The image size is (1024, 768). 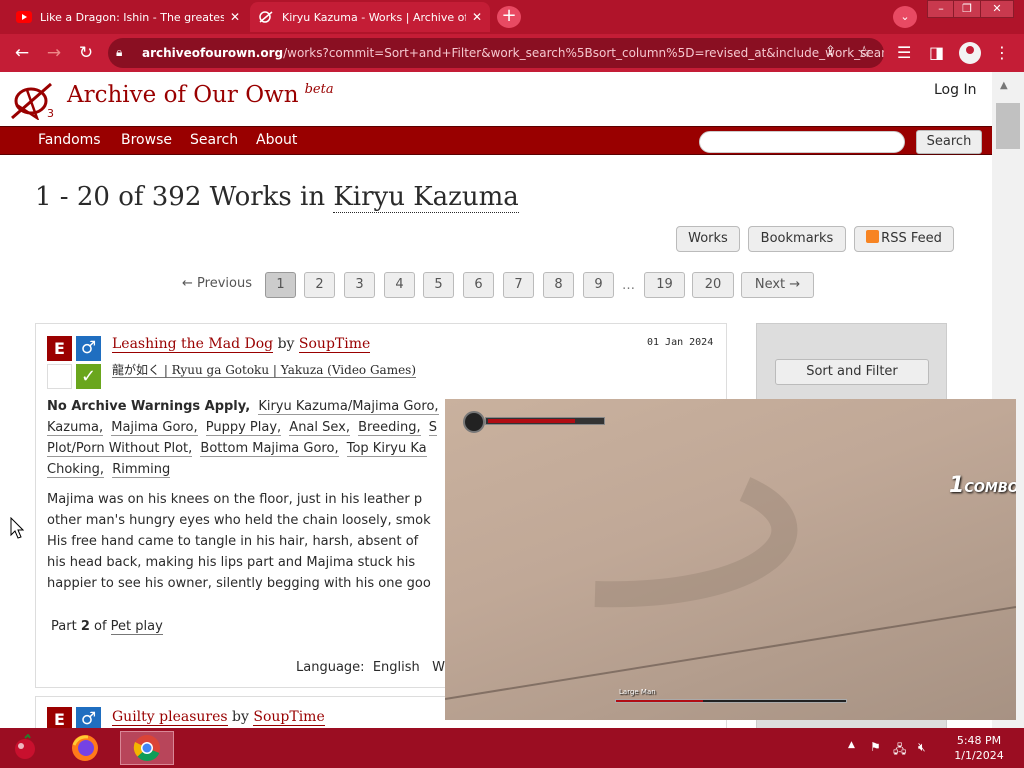 What do you see at coordinates (941, 9) in the screenshot?
I see `minimize-icon: –` at bounding box center [941, 9].